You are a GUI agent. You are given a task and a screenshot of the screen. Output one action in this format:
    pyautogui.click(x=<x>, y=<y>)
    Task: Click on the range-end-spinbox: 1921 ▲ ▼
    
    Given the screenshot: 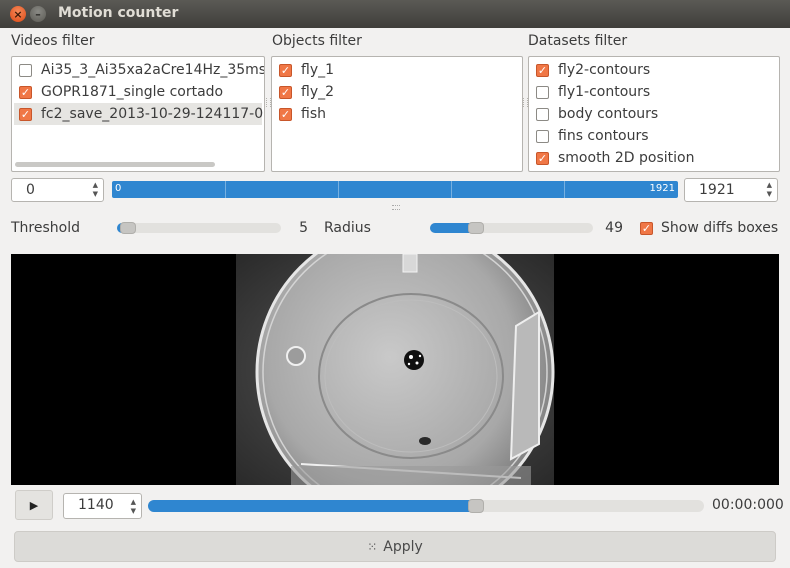 What is the action you would take?
    pyautogui.click(x=731, y=190)
    